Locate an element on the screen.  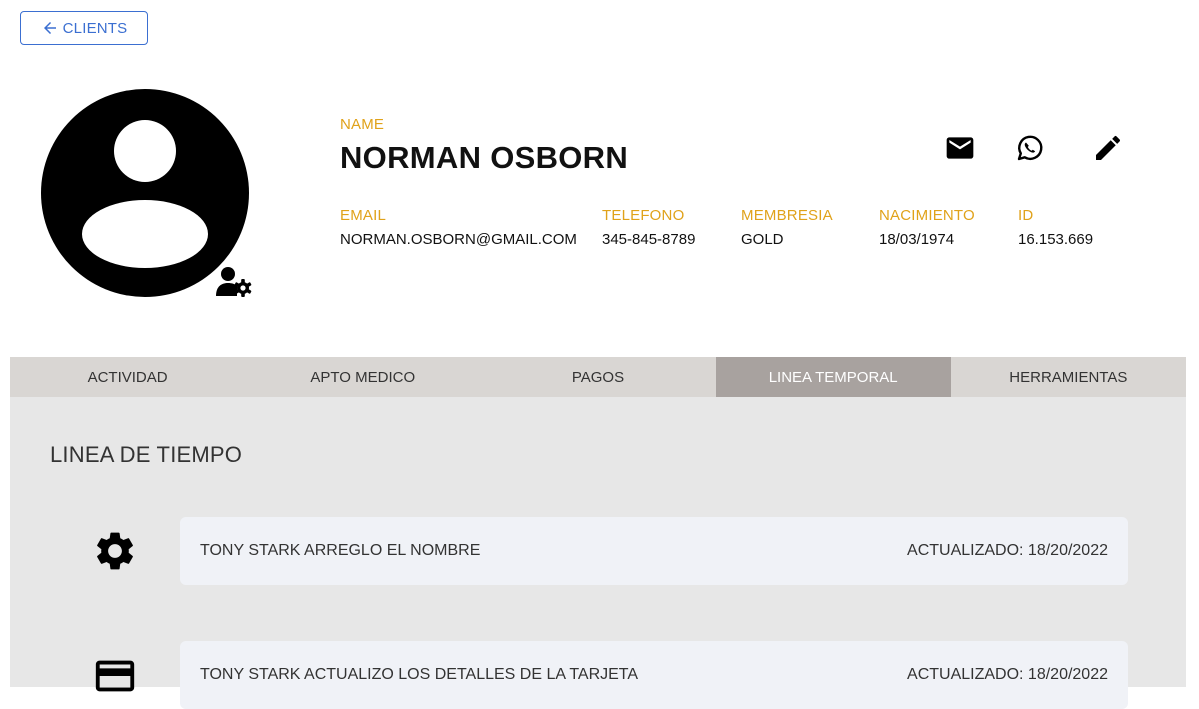
back-button-label: CLIENTS is located at coordinates (95, 28).